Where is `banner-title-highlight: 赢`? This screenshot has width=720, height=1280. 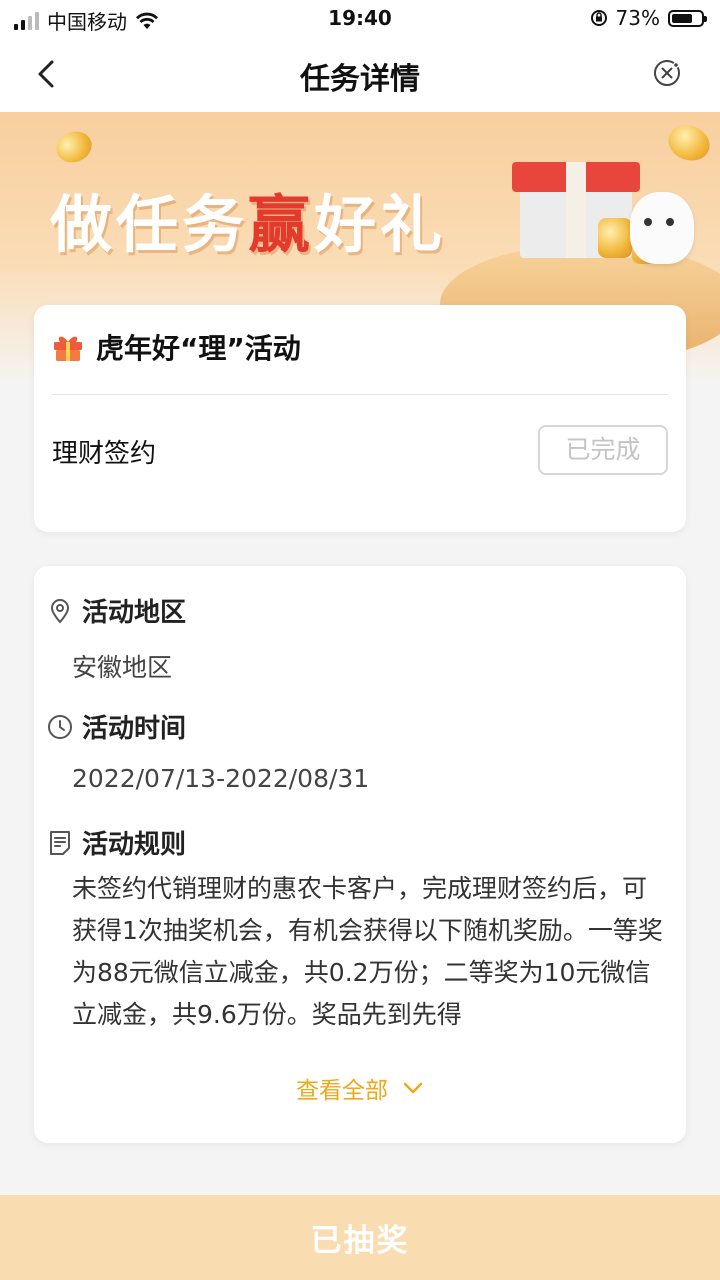 banner-title-highlight: 赢 is located at coordinates (281, 224).